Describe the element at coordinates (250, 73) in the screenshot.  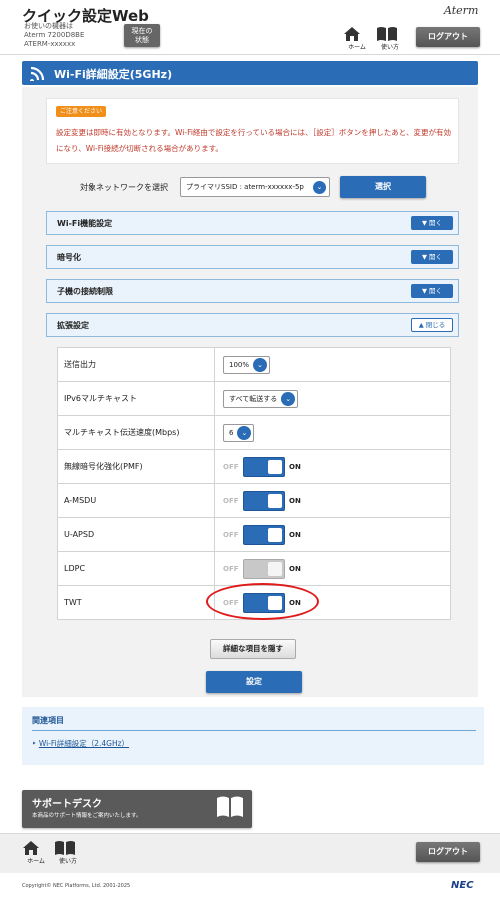
I see `page-title-bar: Wi-Fi詳細設定(5GHz)` at that location.